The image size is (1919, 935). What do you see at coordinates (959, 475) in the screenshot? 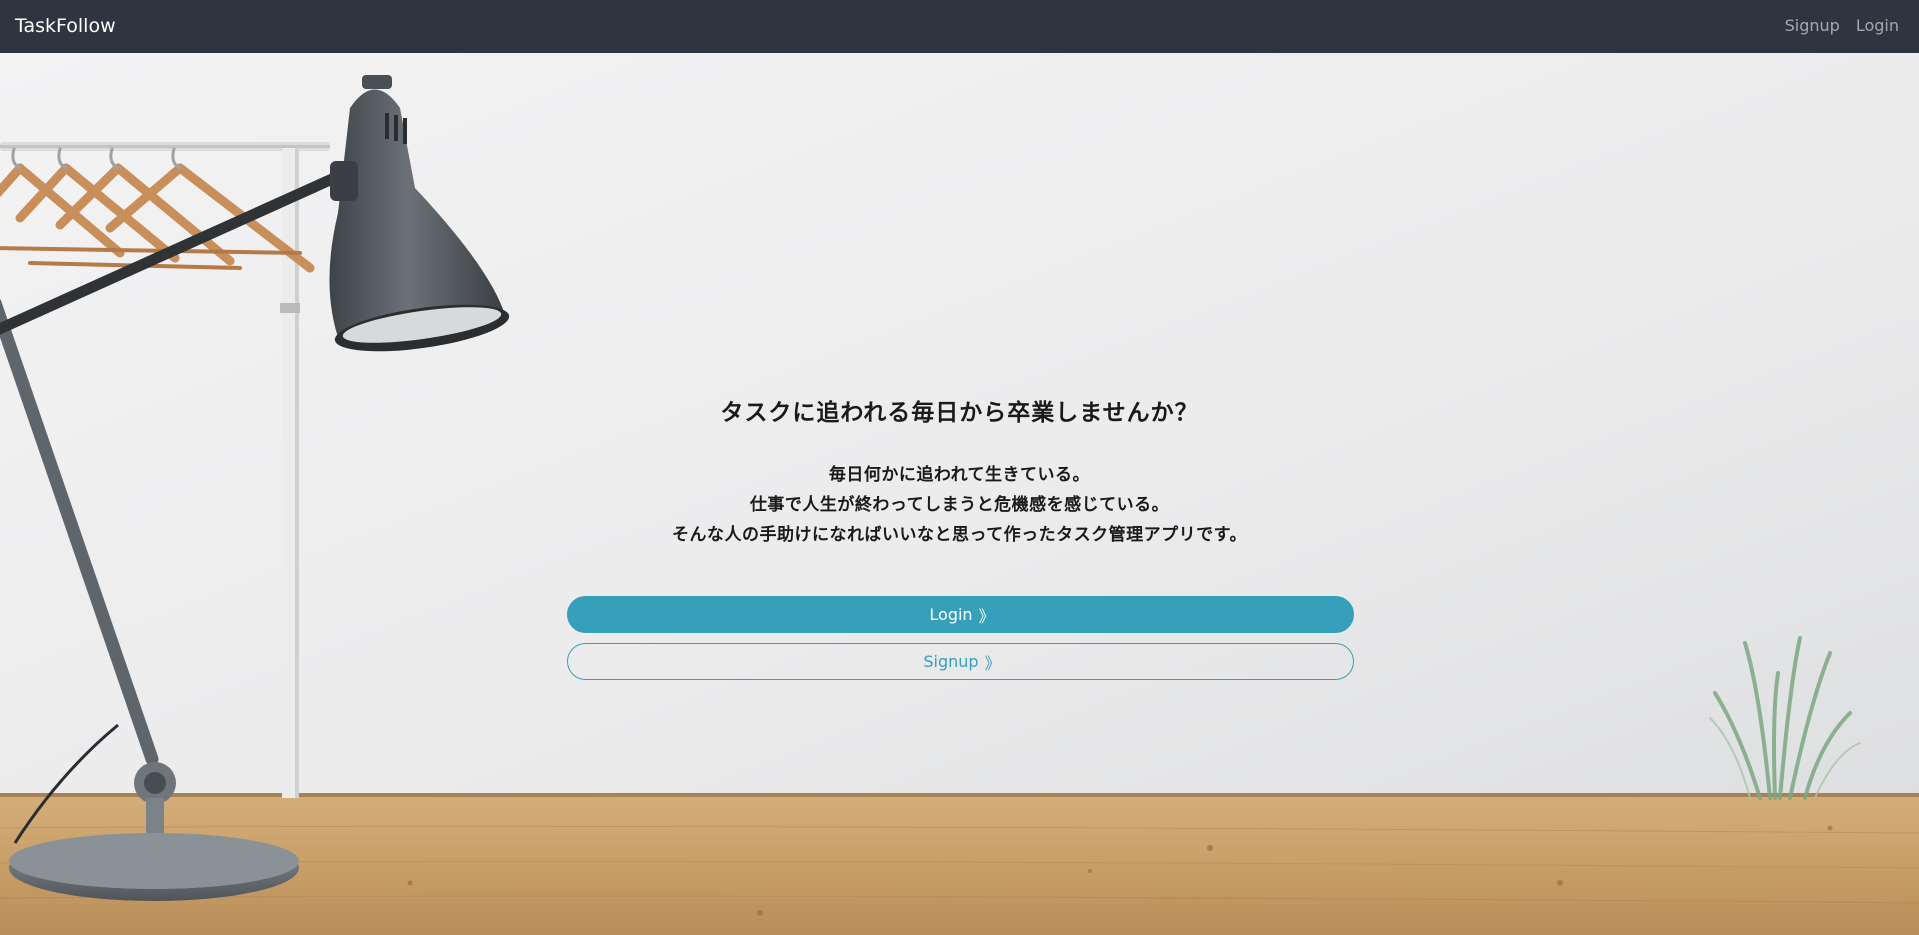
I see `description-line: 毎日何かに追われて生きている。` at bounding box center [959, 475].